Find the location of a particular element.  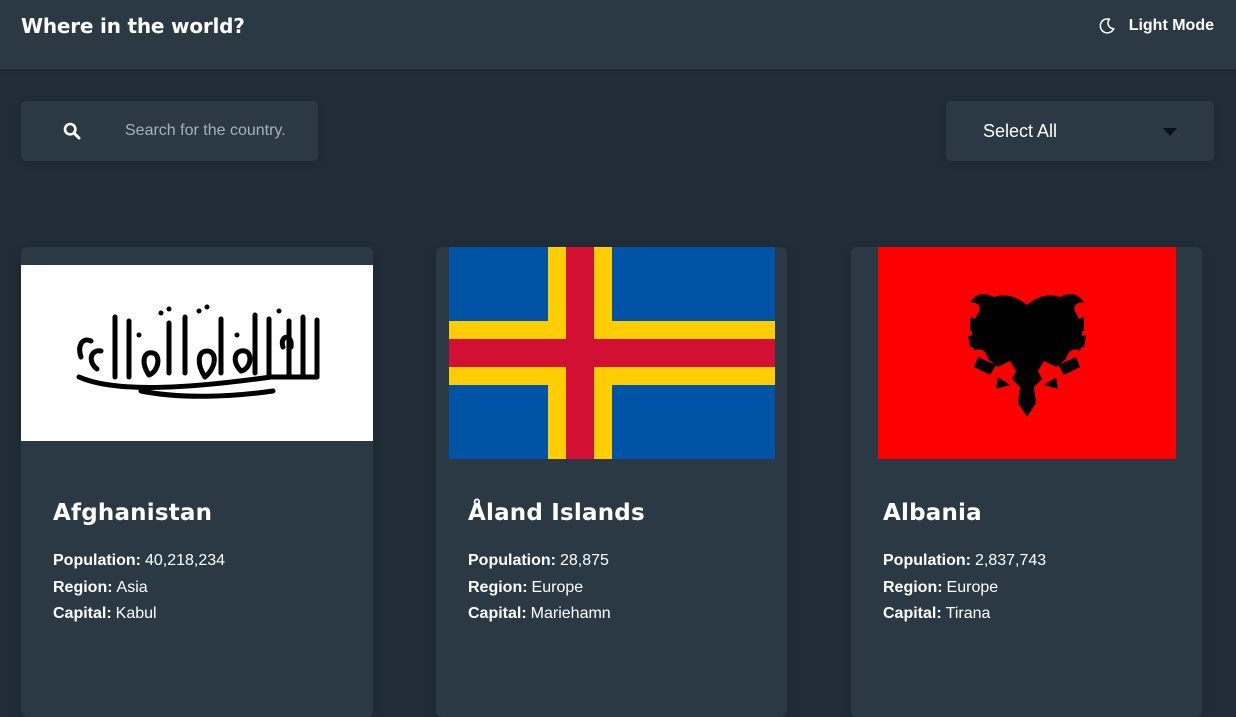

region-value: Asia is located at coordinates (132, 587).